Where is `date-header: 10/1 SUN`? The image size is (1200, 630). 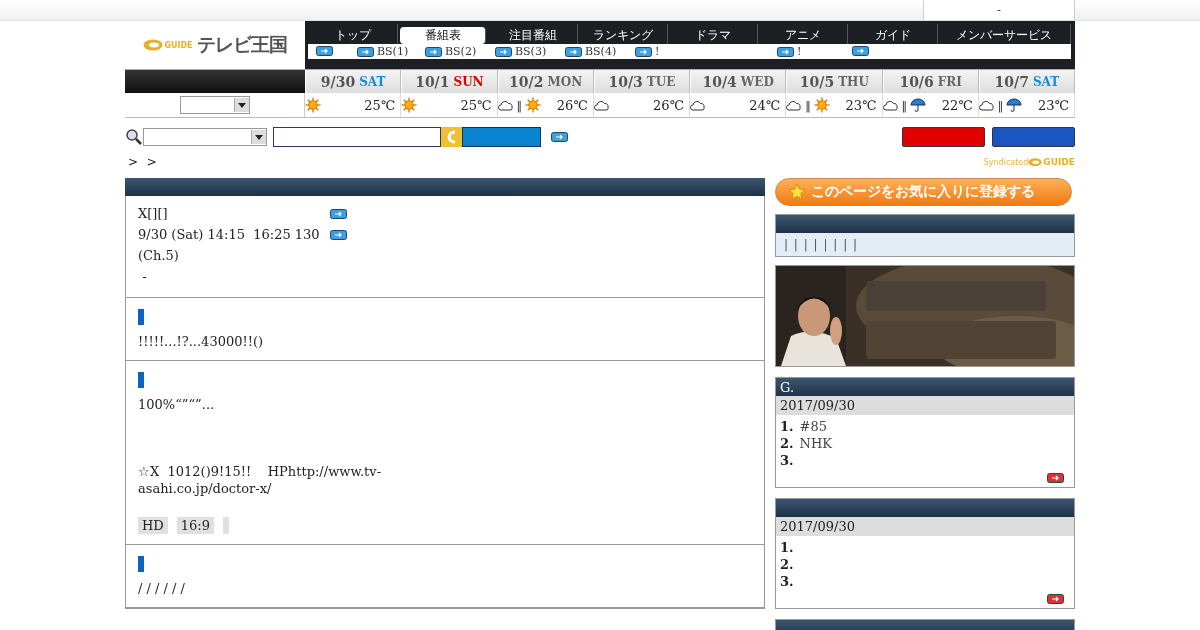 date-header: 10/1 SUN is located at coordinates (449, 81).